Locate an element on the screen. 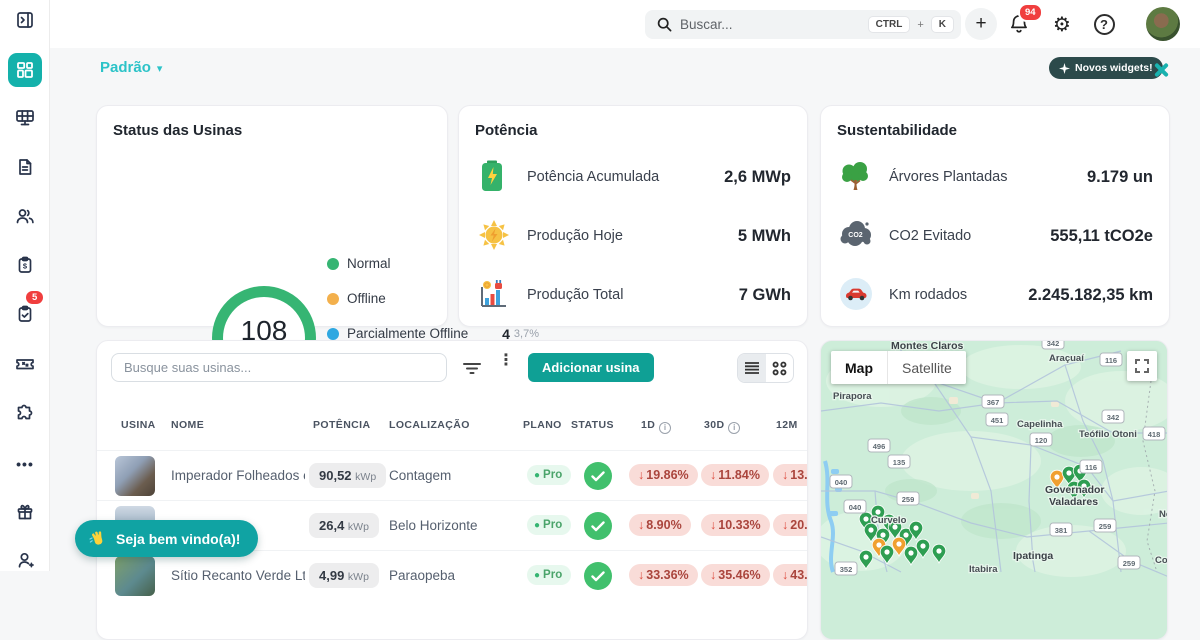 This screenshot has height=640, width=1200. road-shield: 342 is located at coordinates (1113, 416).